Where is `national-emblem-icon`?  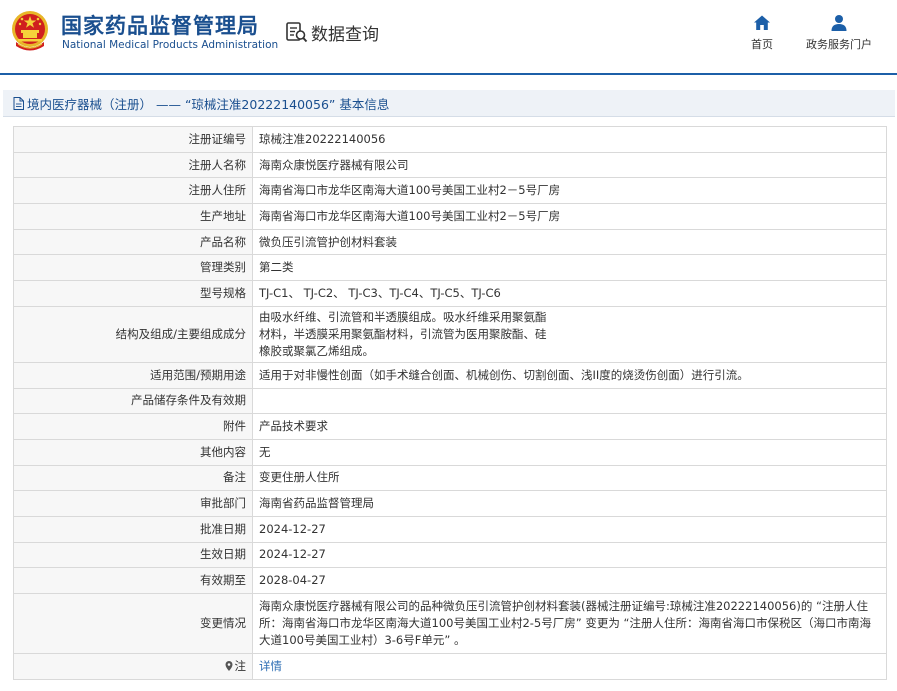
national-emblem-icon is located at coordinates (30, 31).